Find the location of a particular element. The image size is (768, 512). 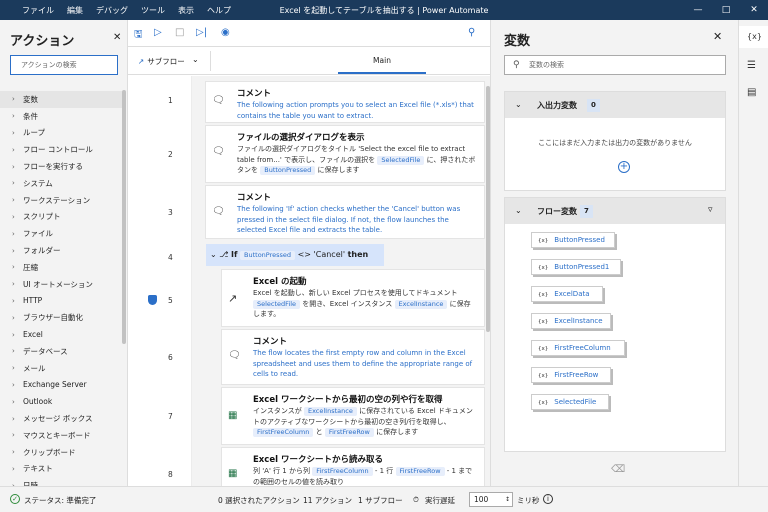

flow-variable: {x} ExcelData is located at coordinates (567, 294).